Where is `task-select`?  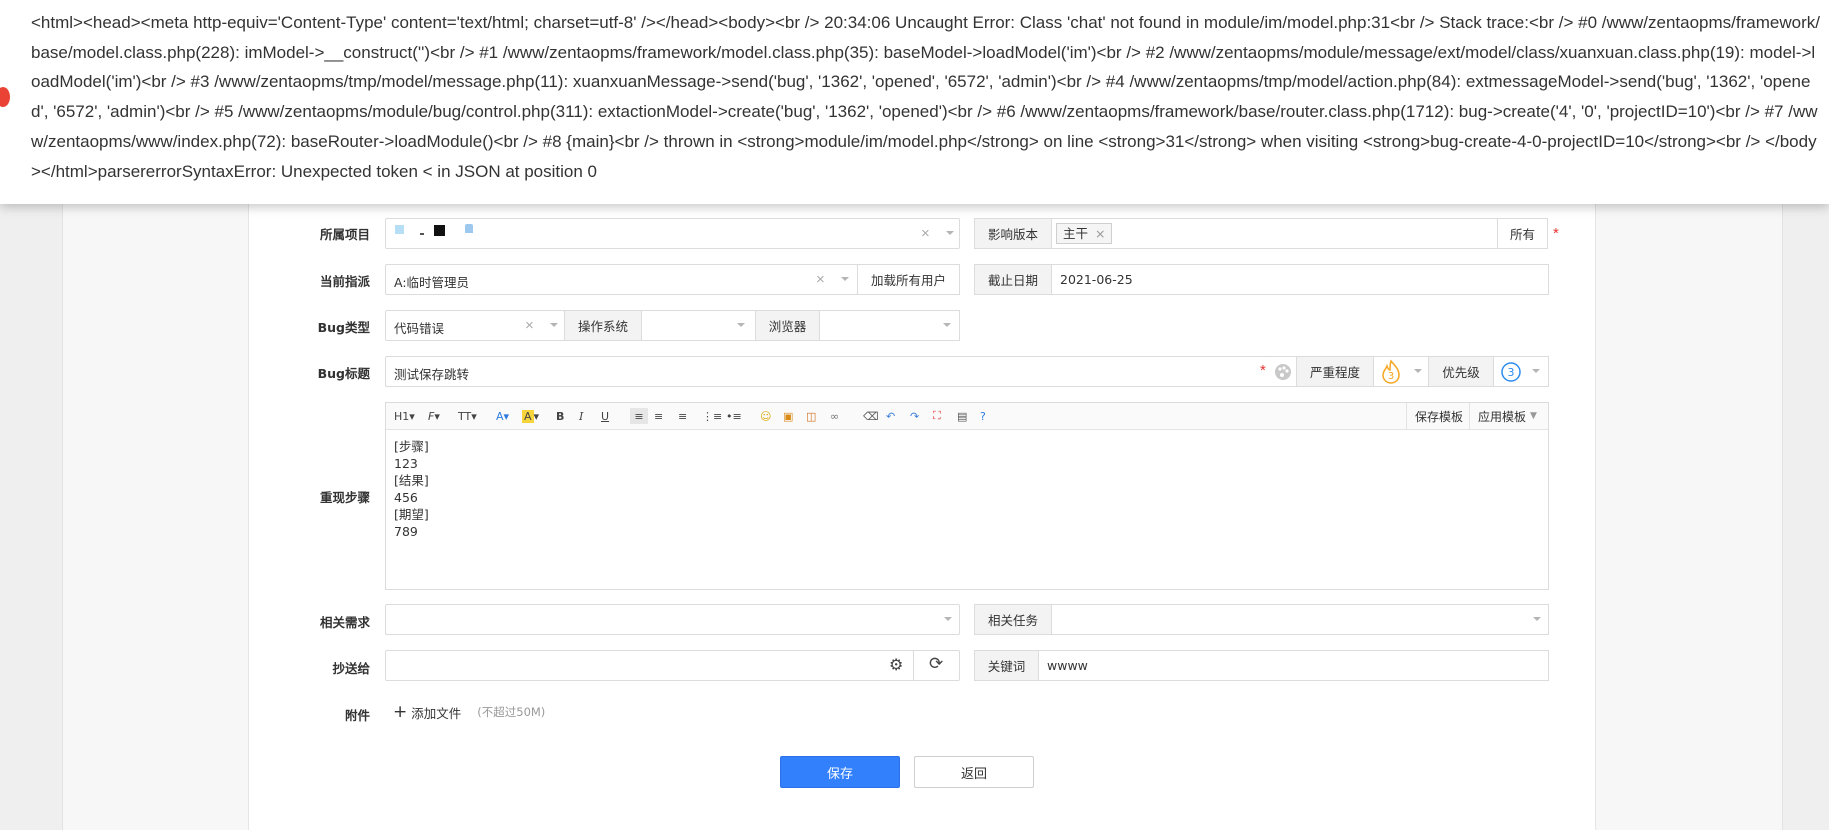
task-select is located at coordinates (1300, 619).